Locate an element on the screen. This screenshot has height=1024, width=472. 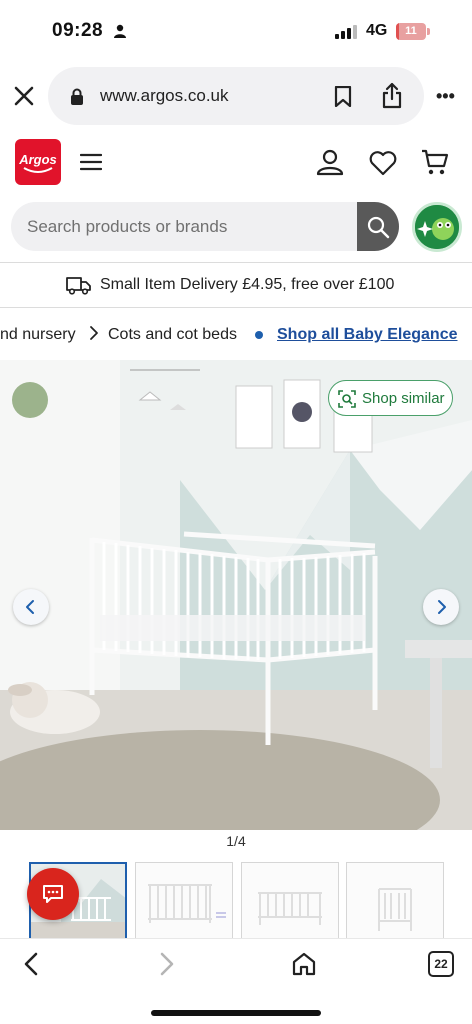
address-bar: www.argos.co.uk is located at coordinates (236, 96).